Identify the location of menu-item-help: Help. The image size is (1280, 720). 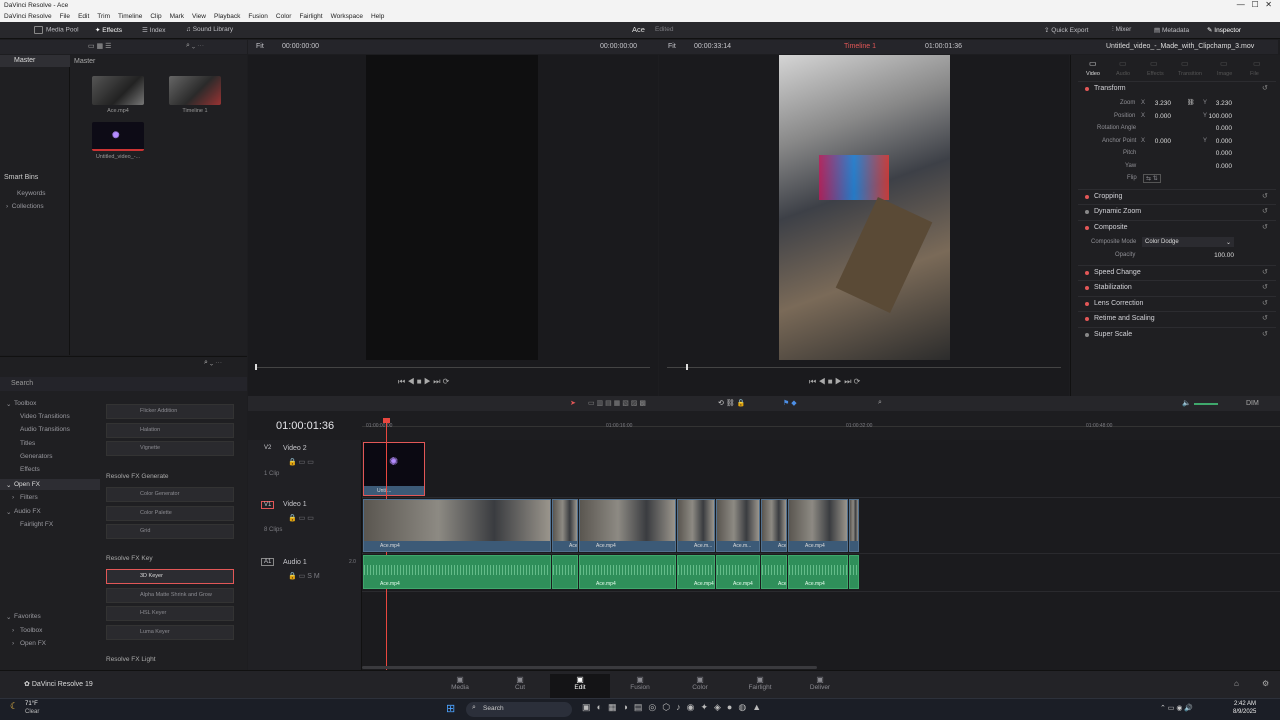
(377, 16).